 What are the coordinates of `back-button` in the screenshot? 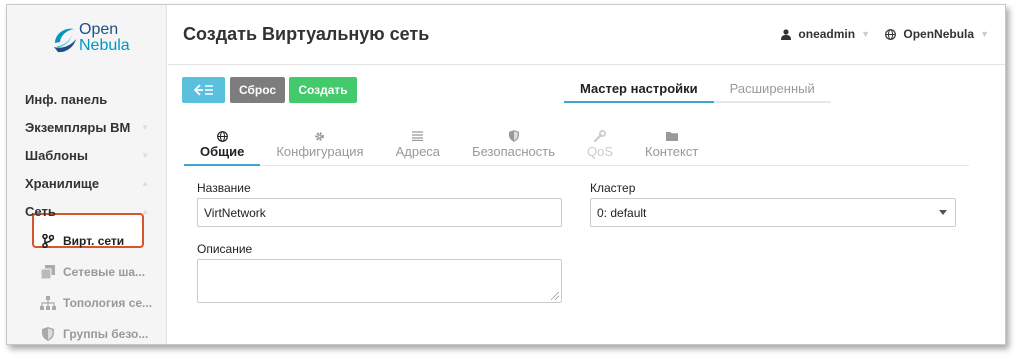 It's located at (203, 90).